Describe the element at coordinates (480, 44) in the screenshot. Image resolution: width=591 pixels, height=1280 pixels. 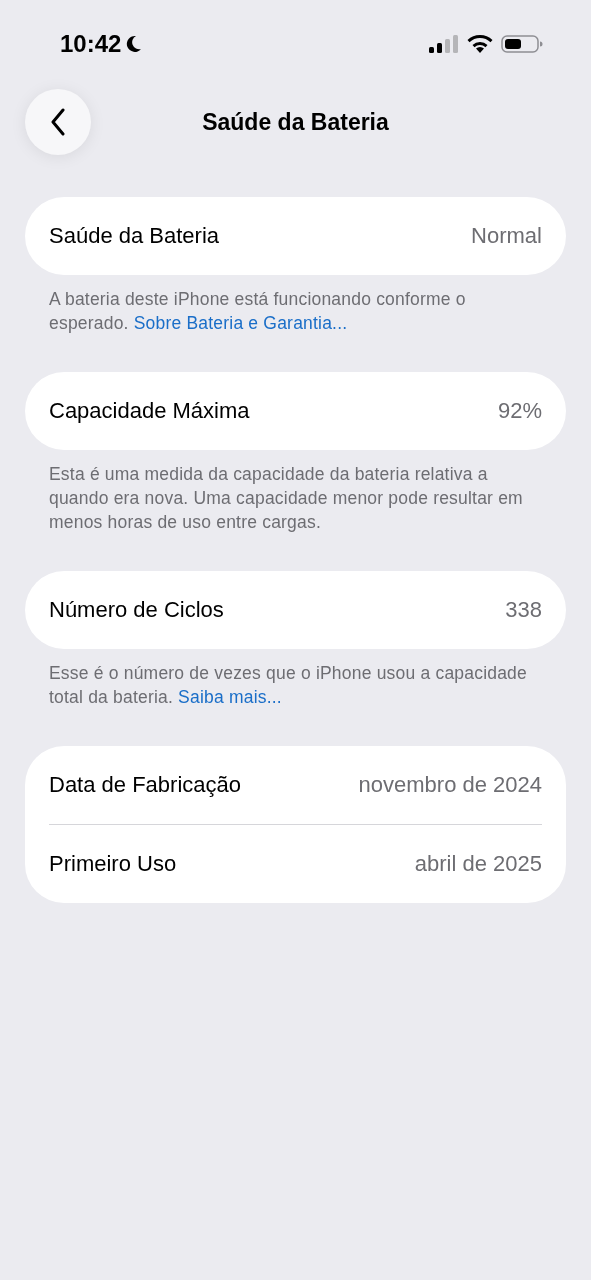
I see `wifi-icon` at that location.